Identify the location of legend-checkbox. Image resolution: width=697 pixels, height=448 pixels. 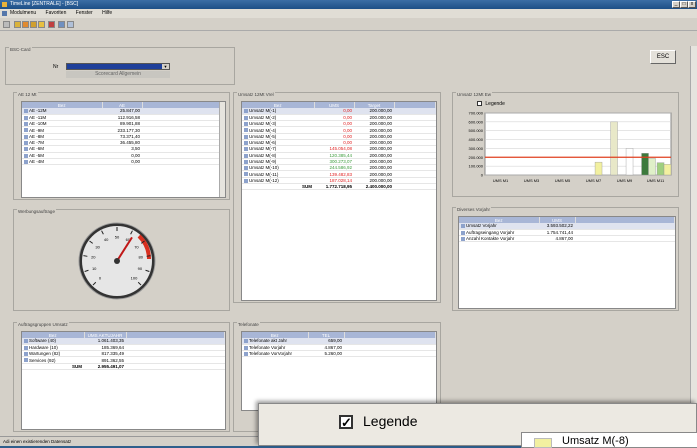
(479, 104).